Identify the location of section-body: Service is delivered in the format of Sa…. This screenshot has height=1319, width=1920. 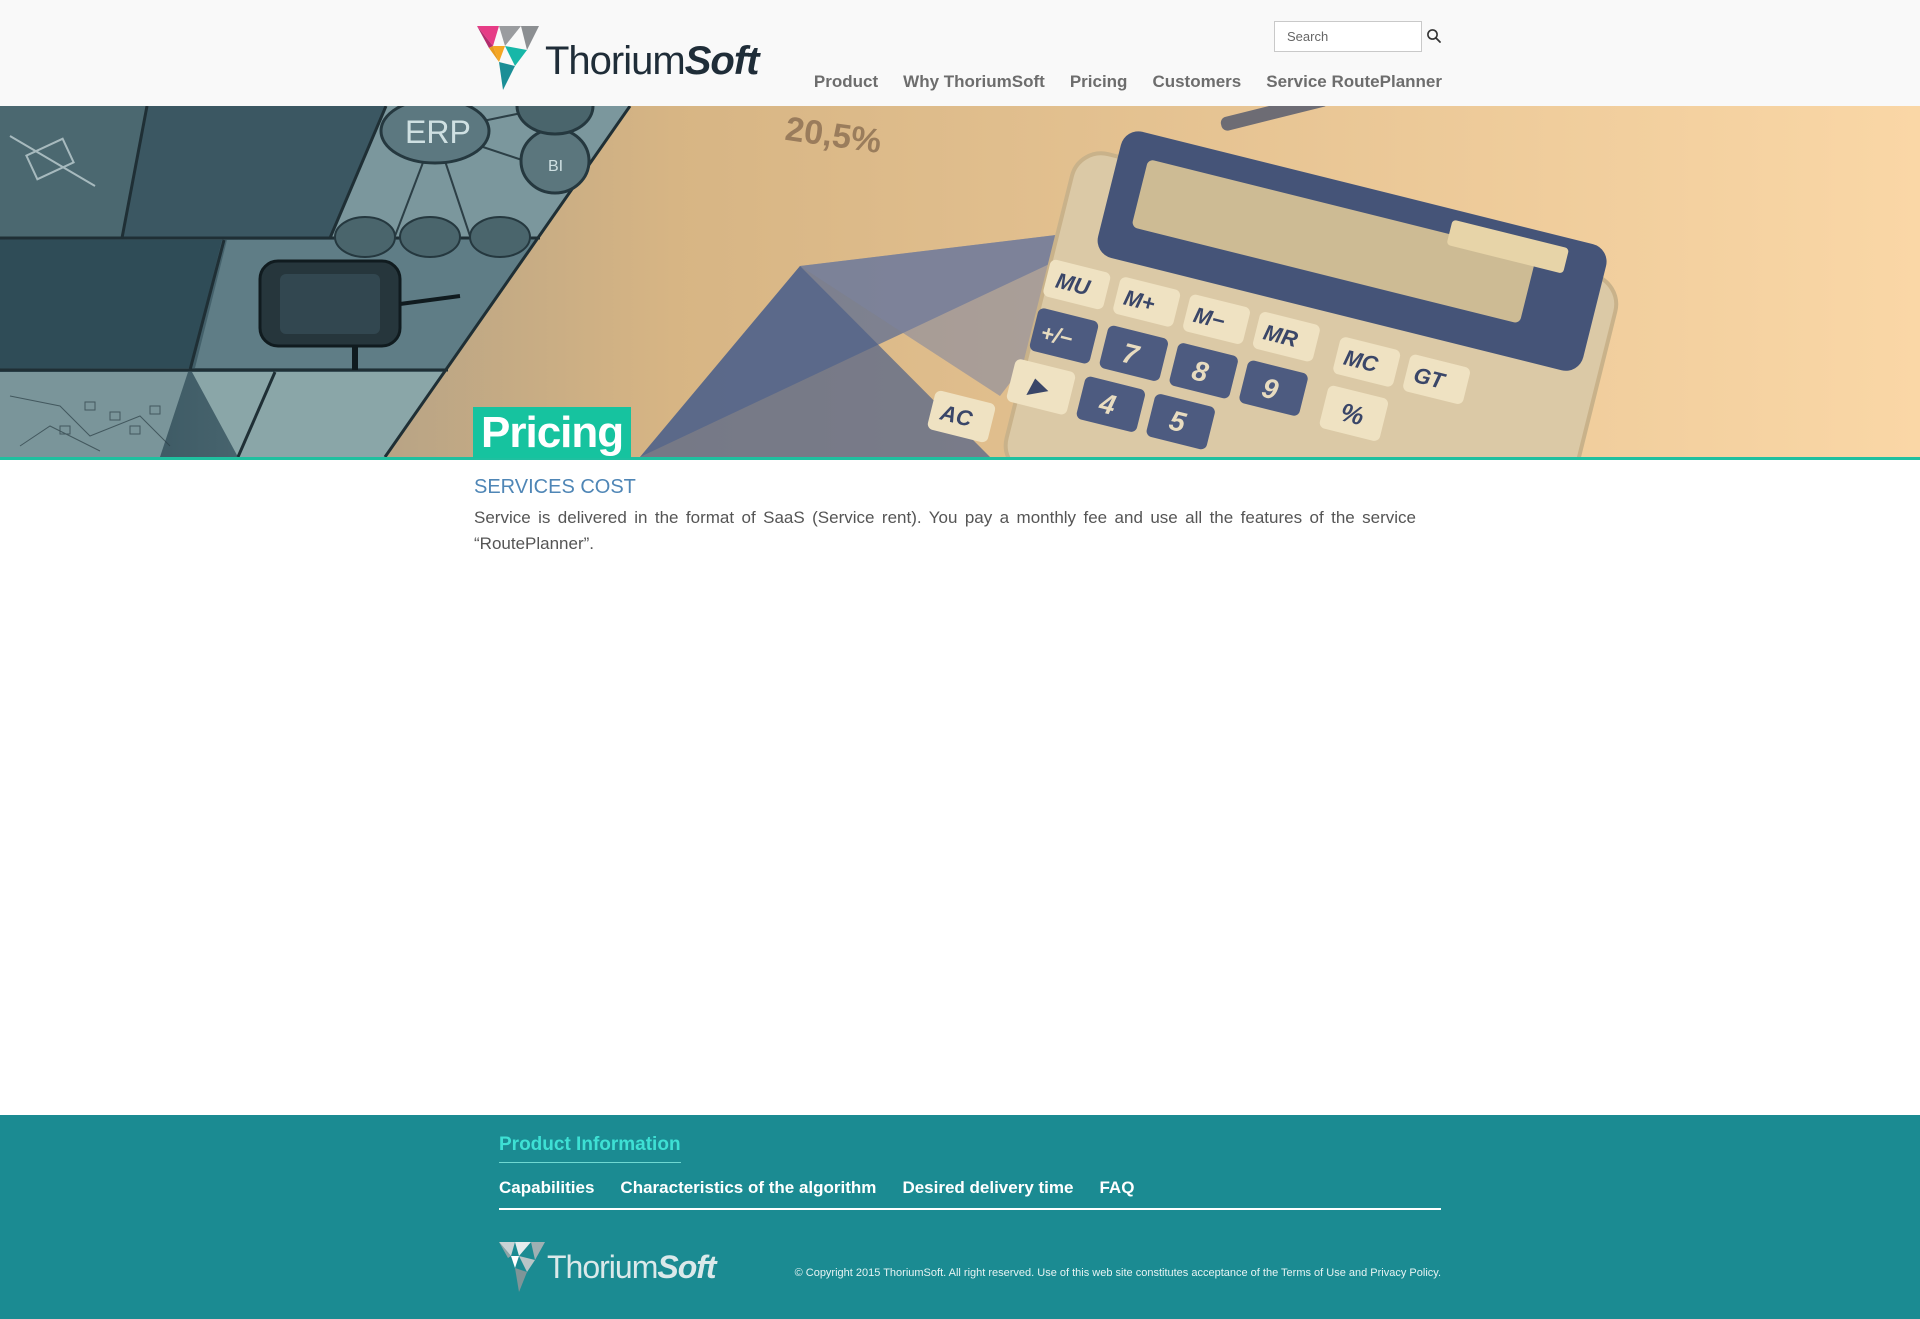
(945, 530).